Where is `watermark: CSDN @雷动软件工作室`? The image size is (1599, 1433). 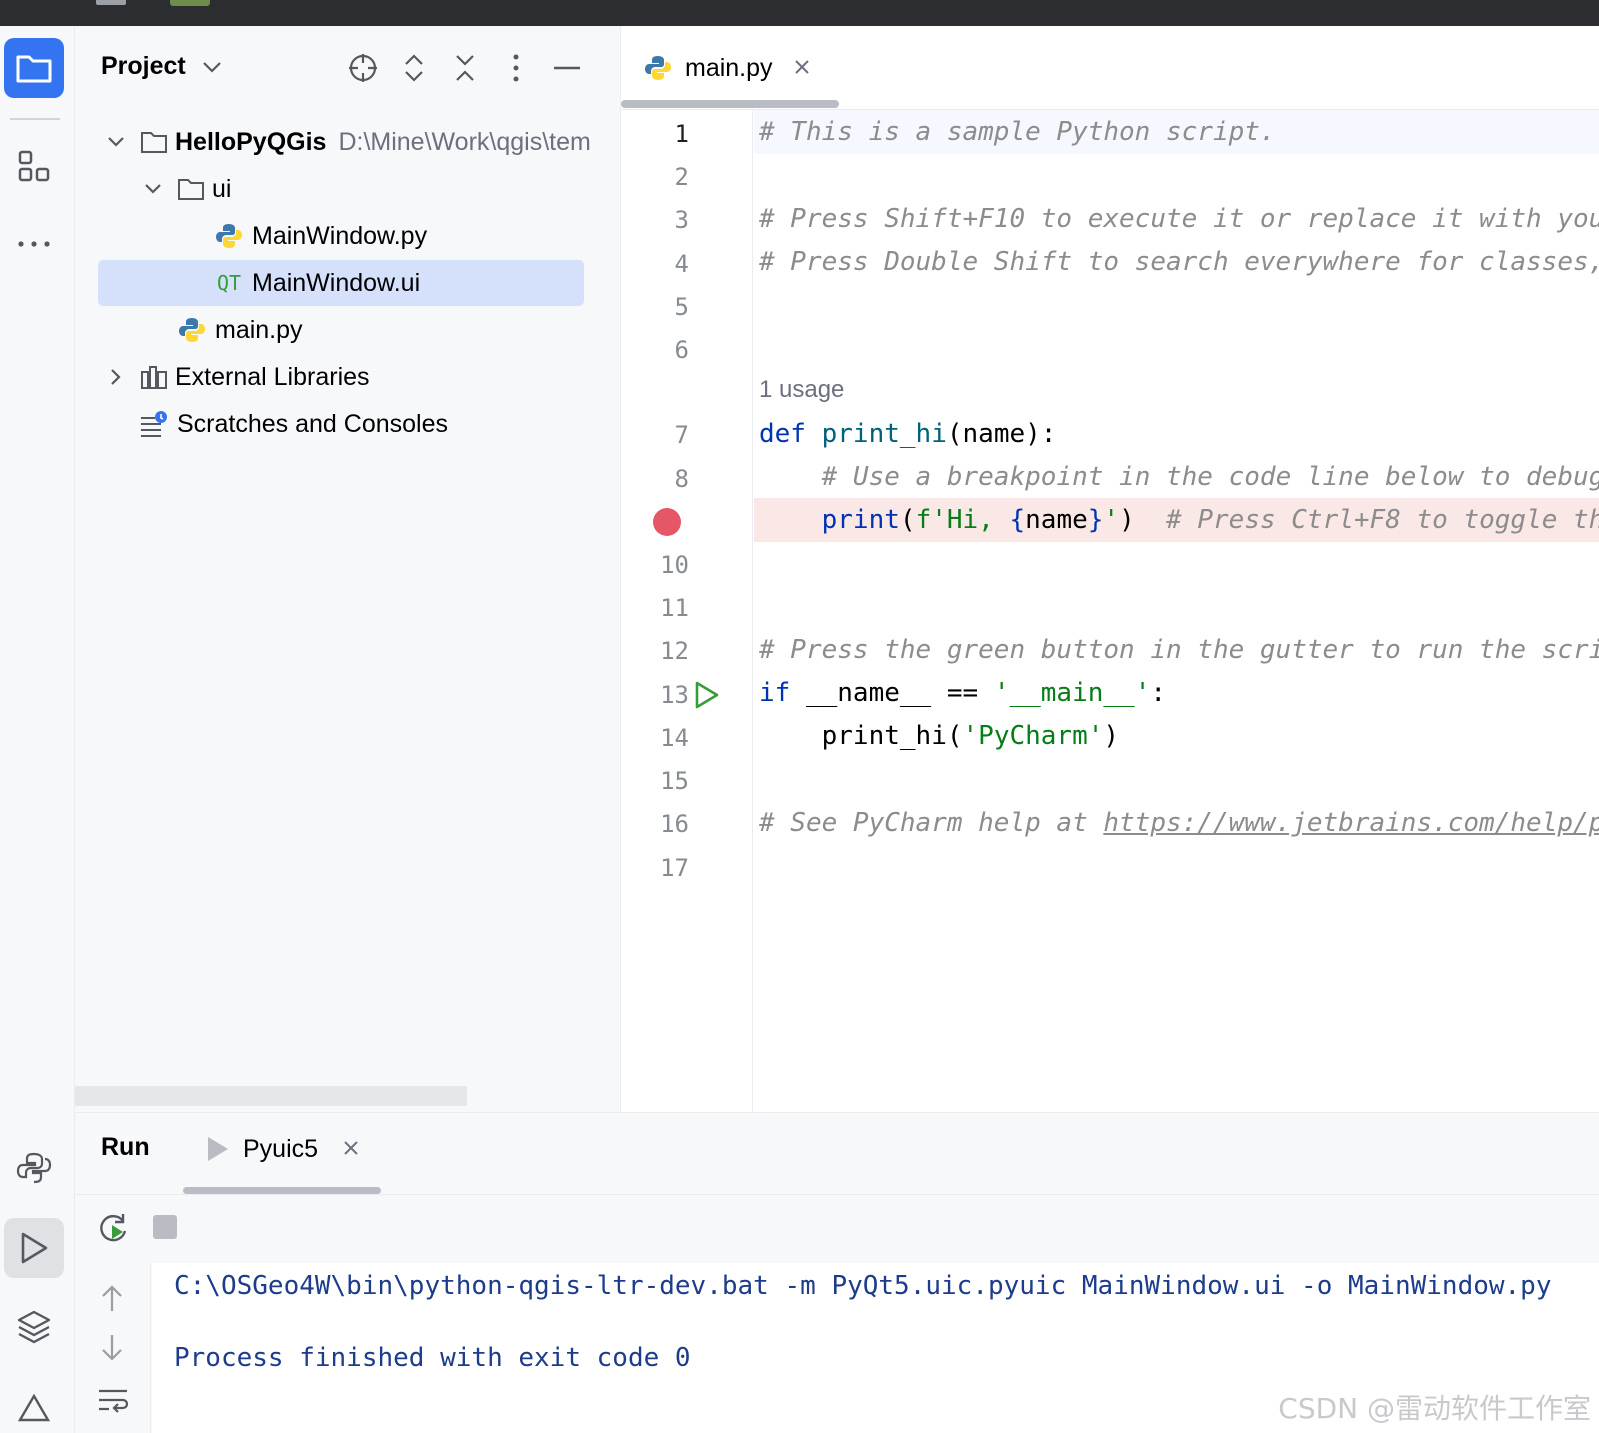
watermark: CSDN @雷动软件工作室 is located at coordinates (1434, 1408).